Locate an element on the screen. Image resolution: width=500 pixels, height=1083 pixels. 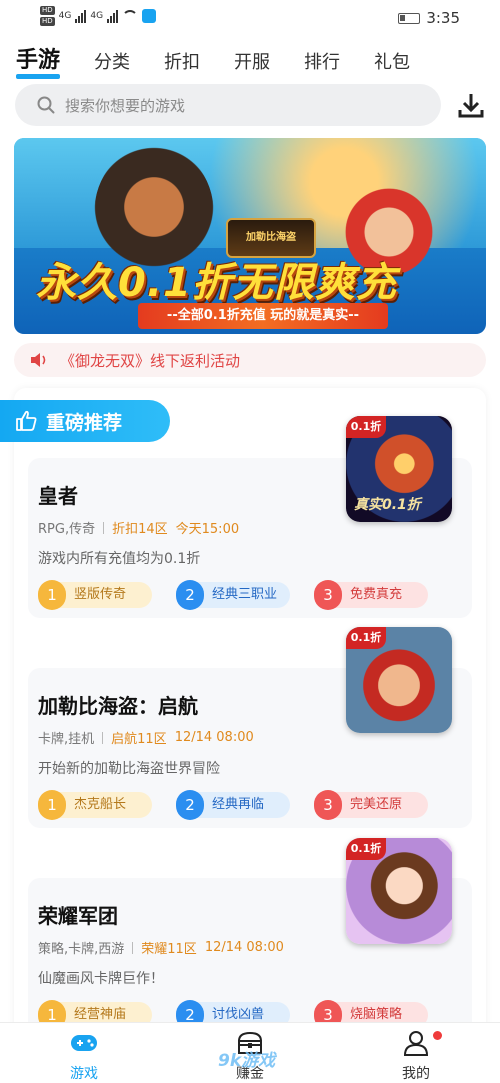
search-placeholder: 搜索你想要的游戏 is located at coordinates (125, 105).